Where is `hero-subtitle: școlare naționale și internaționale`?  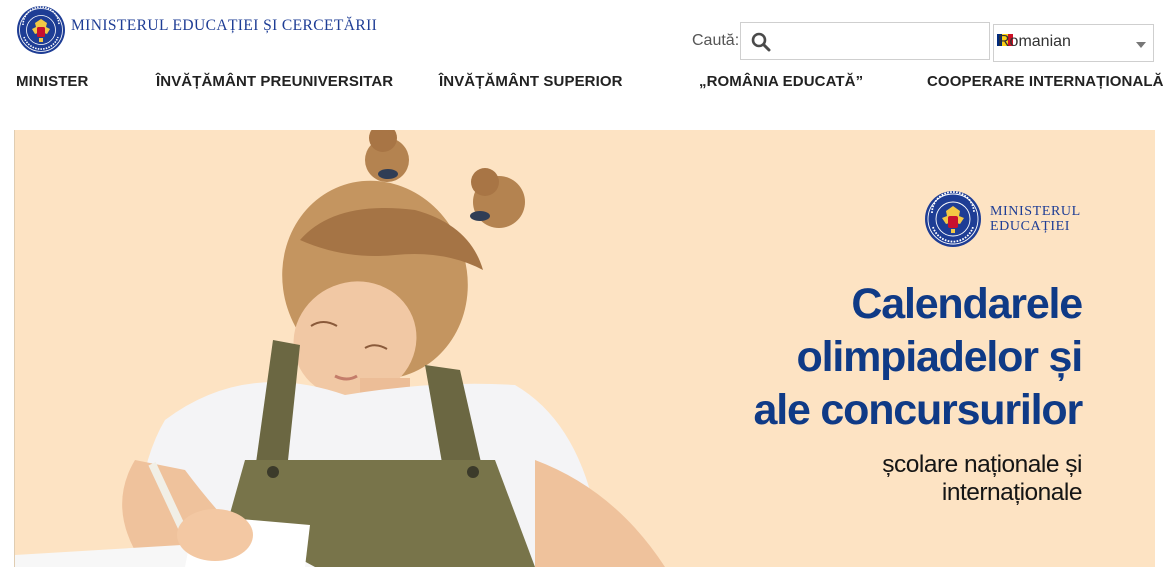
hero-subtitle: școlare naționale și internaționale is located at coordinates (982, 479).